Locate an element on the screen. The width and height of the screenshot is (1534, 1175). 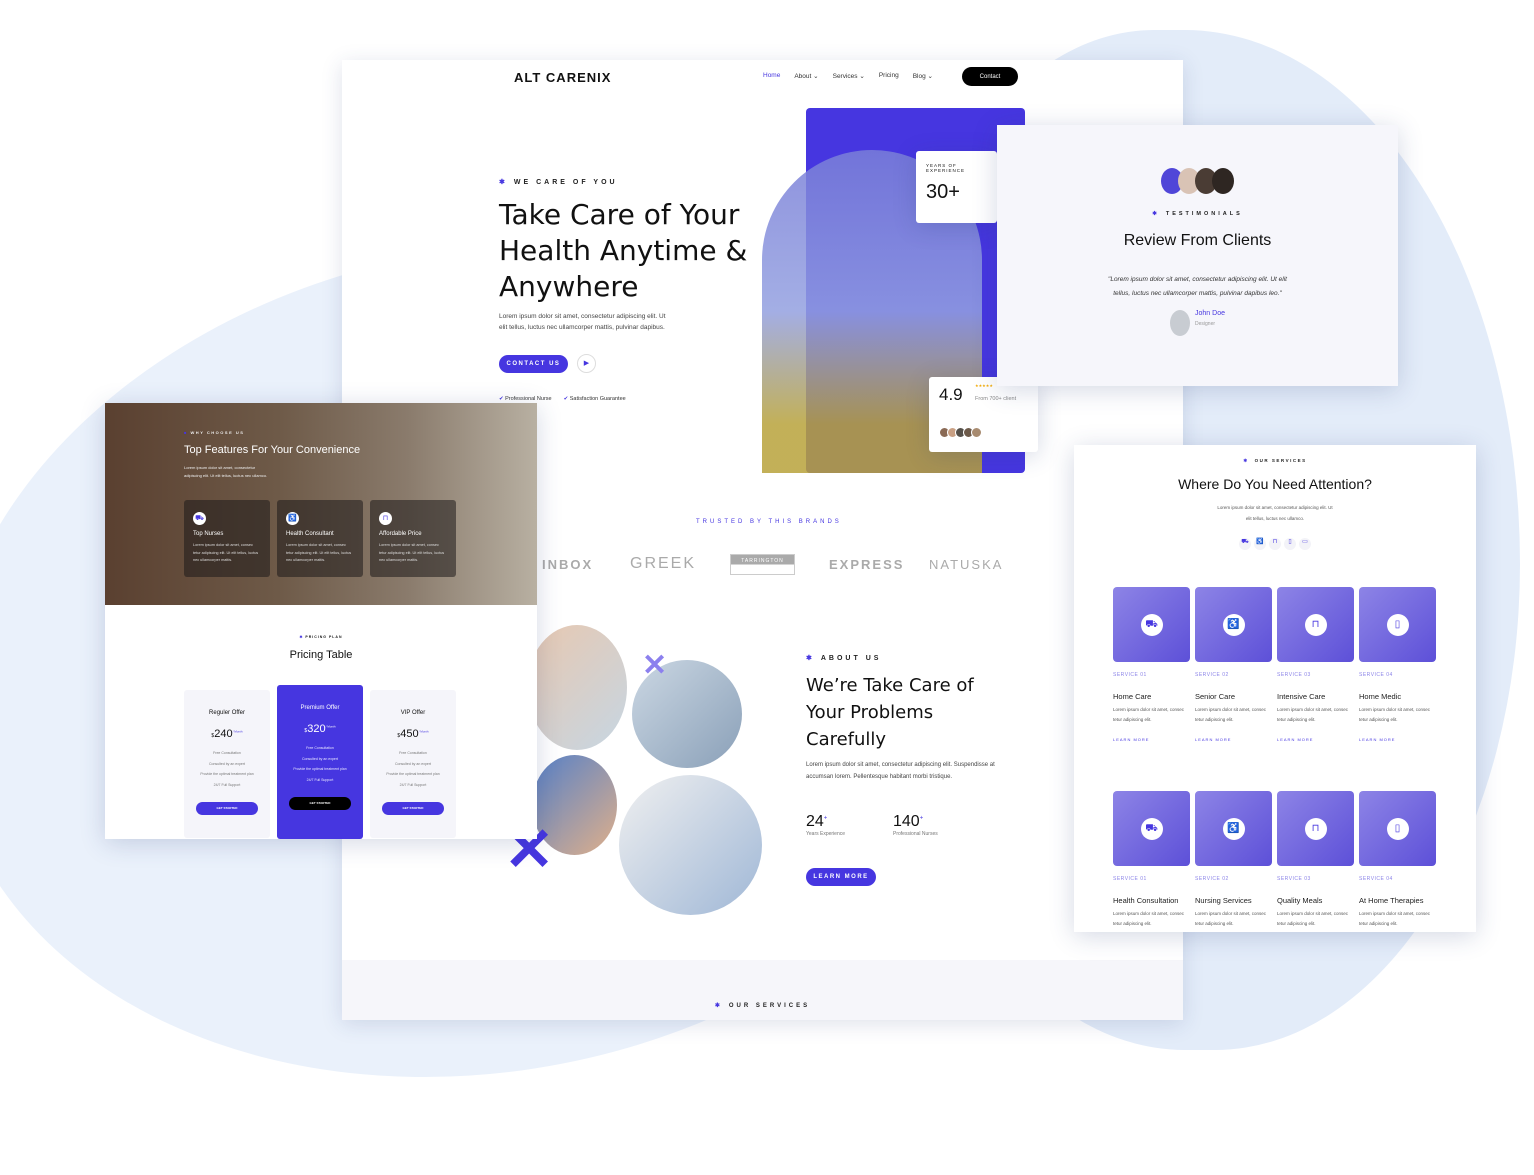
service-number: SERVICE 02 is located at coordinates (1212, 675).